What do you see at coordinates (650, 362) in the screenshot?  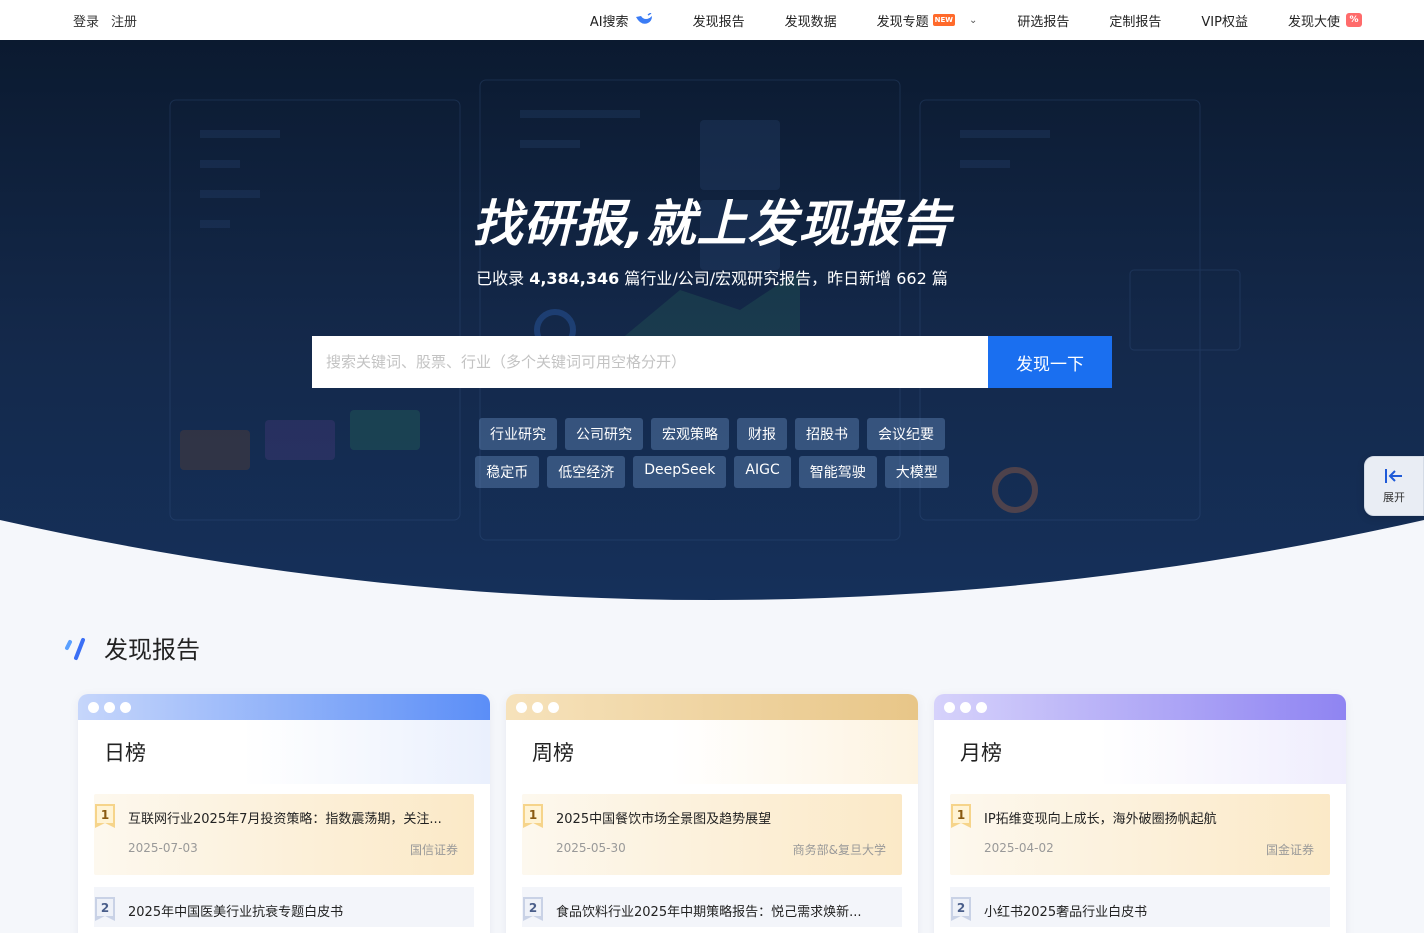 I see `search-input` at bounding box center [650, 362].